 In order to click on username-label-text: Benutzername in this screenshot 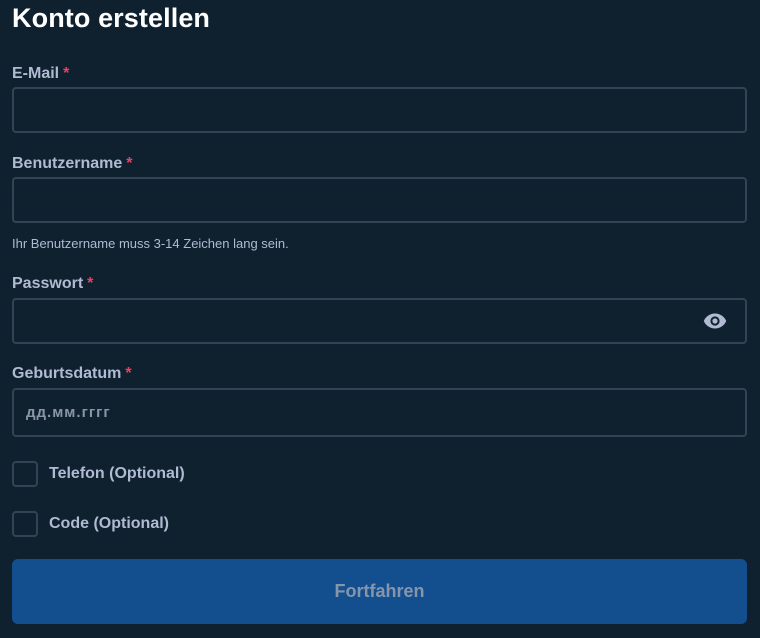, I will do `click(67, 163)`.